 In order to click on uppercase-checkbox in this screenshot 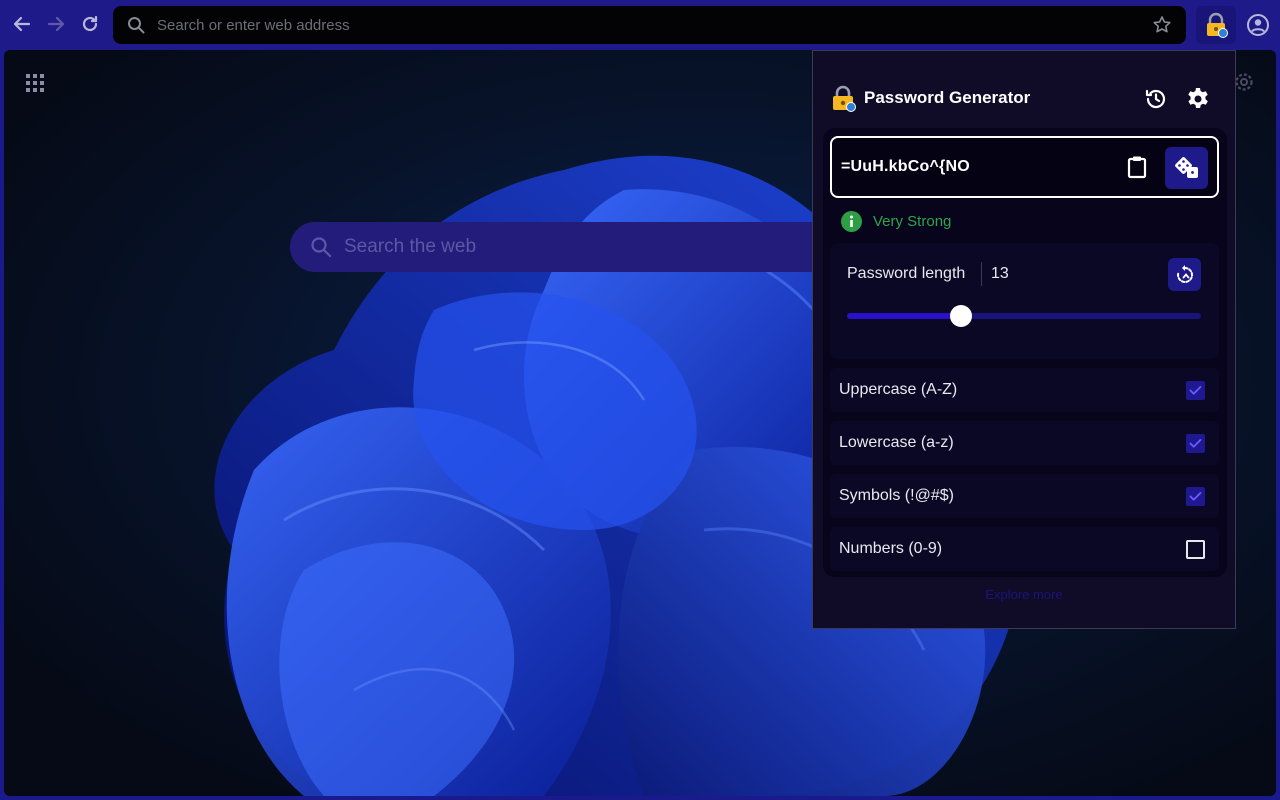, I will do `click(1195, 390)`.